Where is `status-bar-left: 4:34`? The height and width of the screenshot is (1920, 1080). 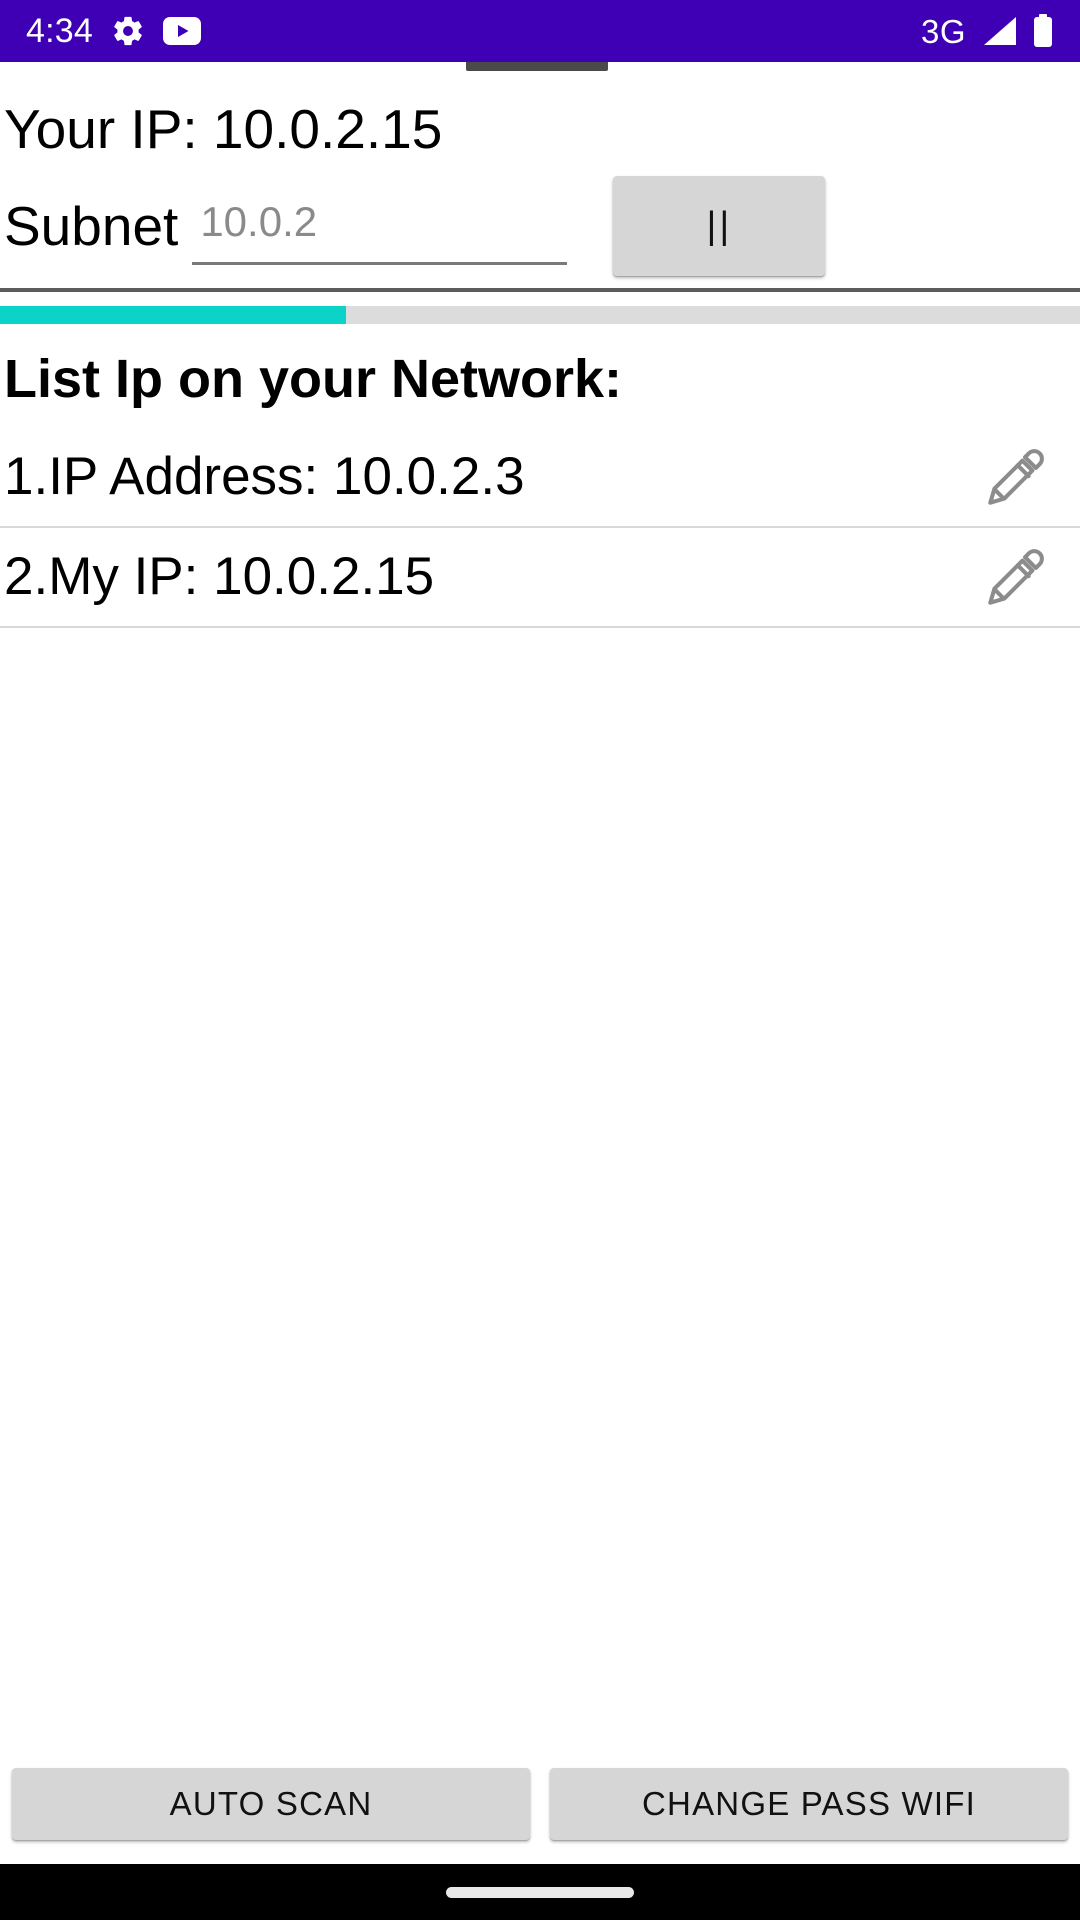 status-bar-left: 4:34 is located at coordinates (113, 31).